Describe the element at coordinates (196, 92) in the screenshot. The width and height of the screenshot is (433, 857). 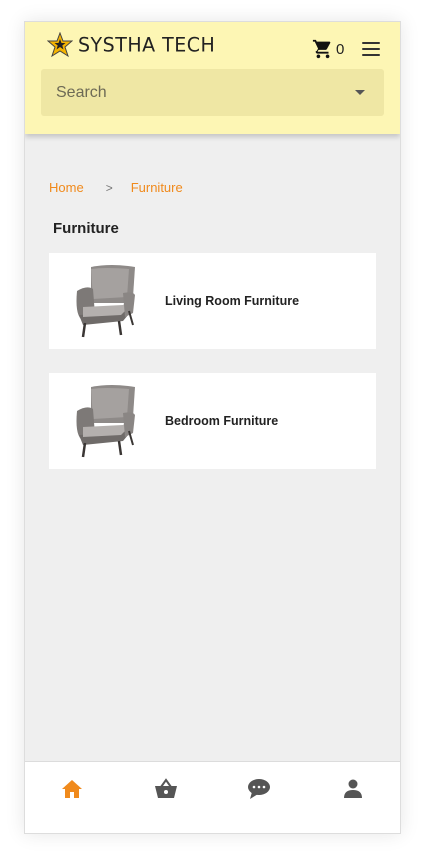
I see `search-input` at that location.